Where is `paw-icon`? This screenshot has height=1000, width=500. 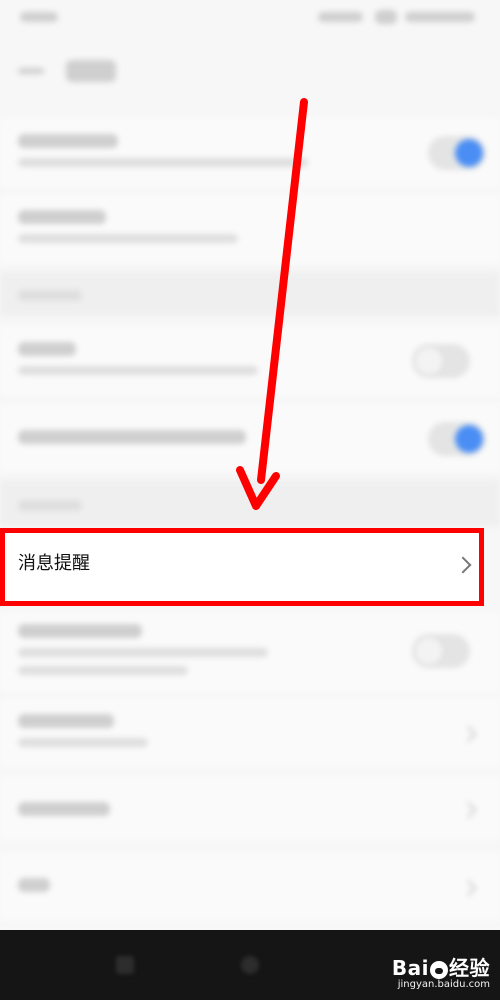
paw-icon is located at coordinates (439, 969).